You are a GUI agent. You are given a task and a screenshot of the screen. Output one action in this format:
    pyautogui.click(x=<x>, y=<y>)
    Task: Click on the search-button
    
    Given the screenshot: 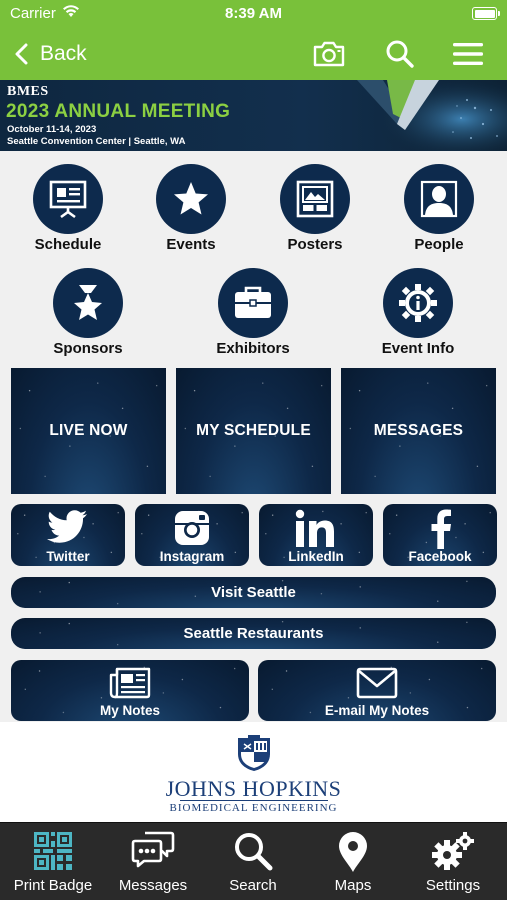 What is the action you would take?
    pyautogui.click(x=400, y=54)
    